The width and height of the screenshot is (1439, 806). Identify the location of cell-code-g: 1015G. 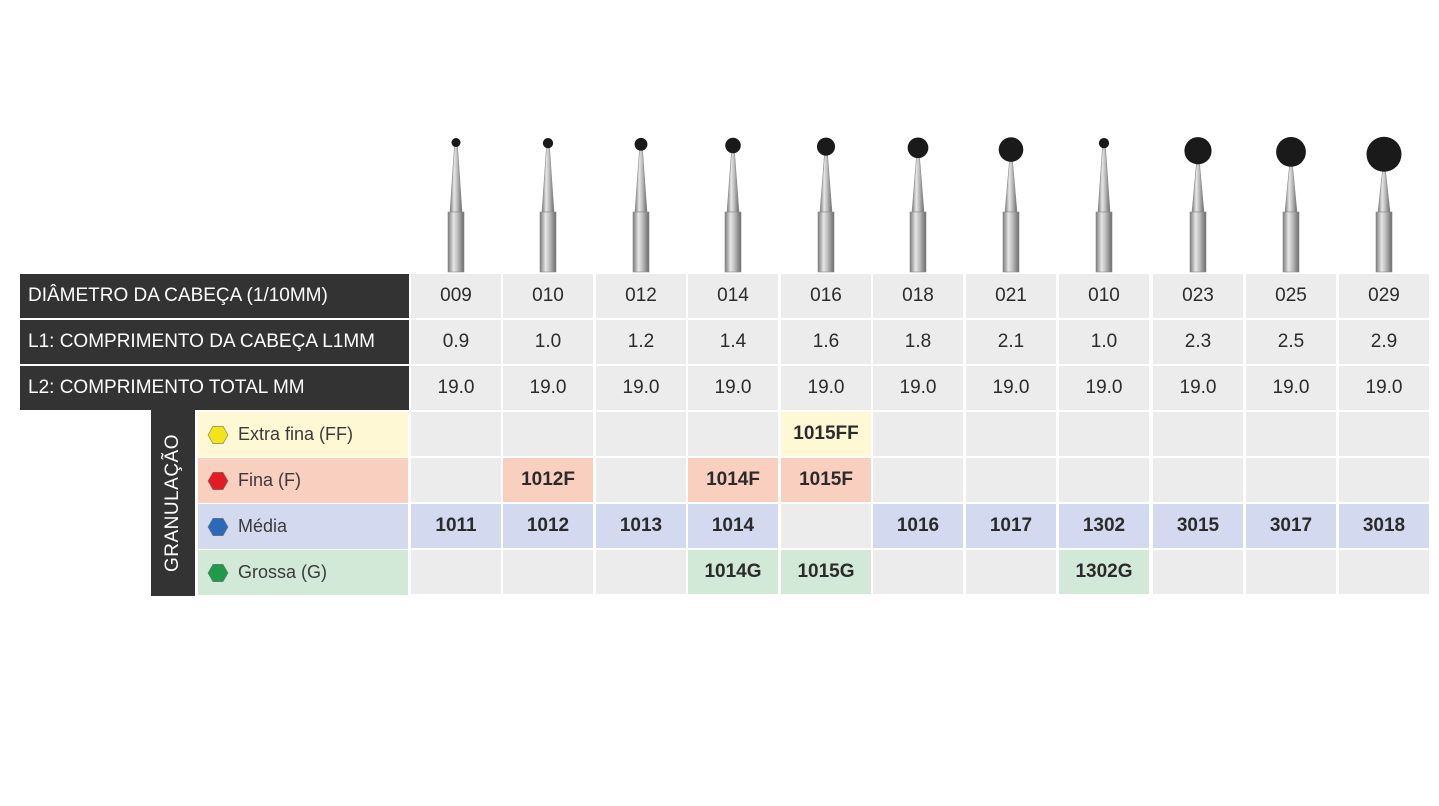
(826, 572).